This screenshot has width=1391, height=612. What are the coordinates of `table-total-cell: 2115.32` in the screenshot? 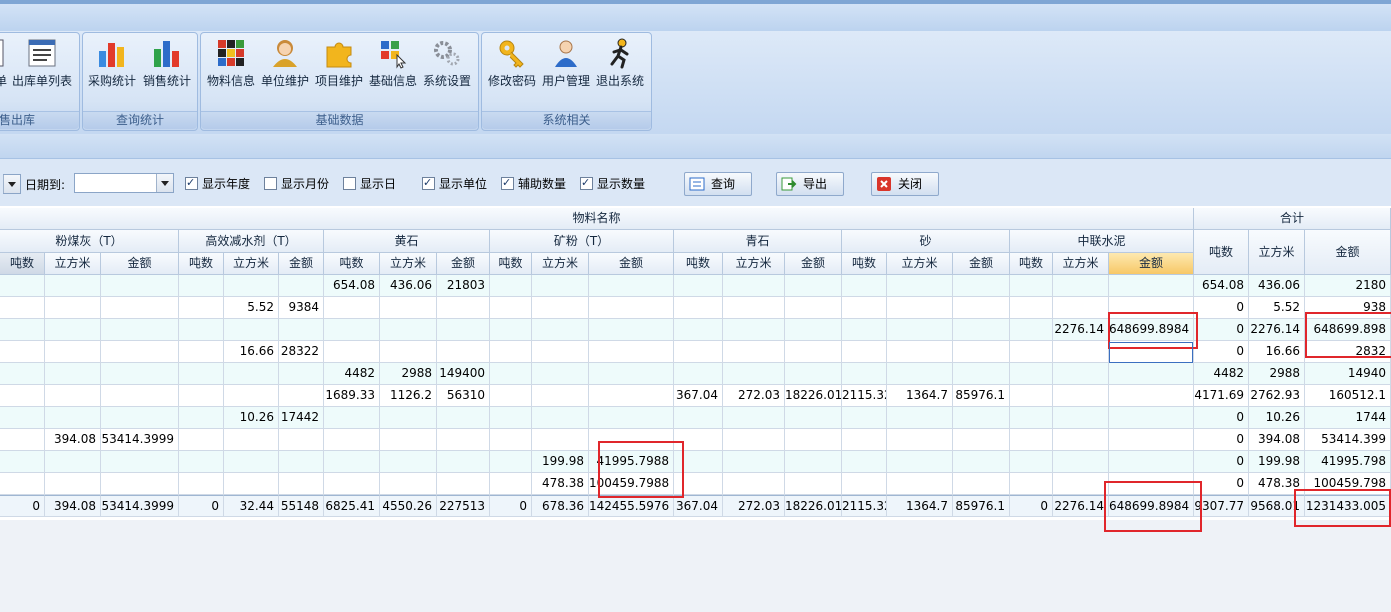 It's located at (864, 506).